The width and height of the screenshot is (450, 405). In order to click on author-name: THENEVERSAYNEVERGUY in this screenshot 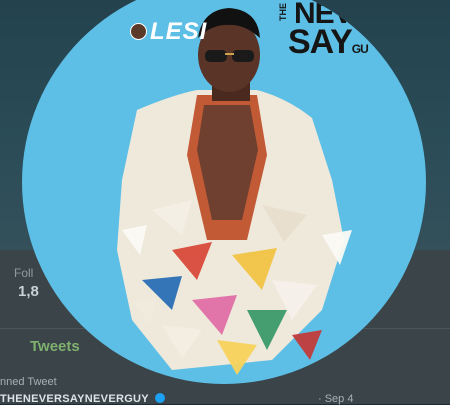, I will do `click(74, 399)`.